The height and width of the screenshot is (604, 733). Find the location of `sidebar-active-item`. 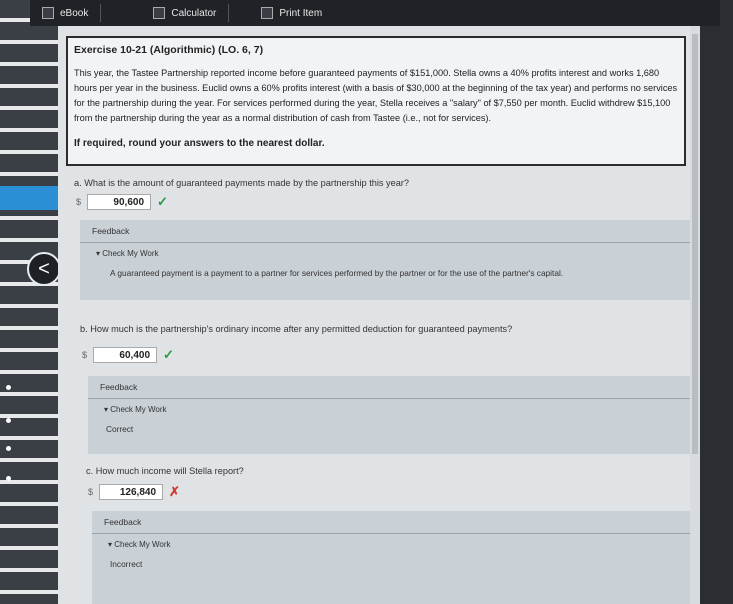

sidebar-active-item is located at coordinates (29, 198).